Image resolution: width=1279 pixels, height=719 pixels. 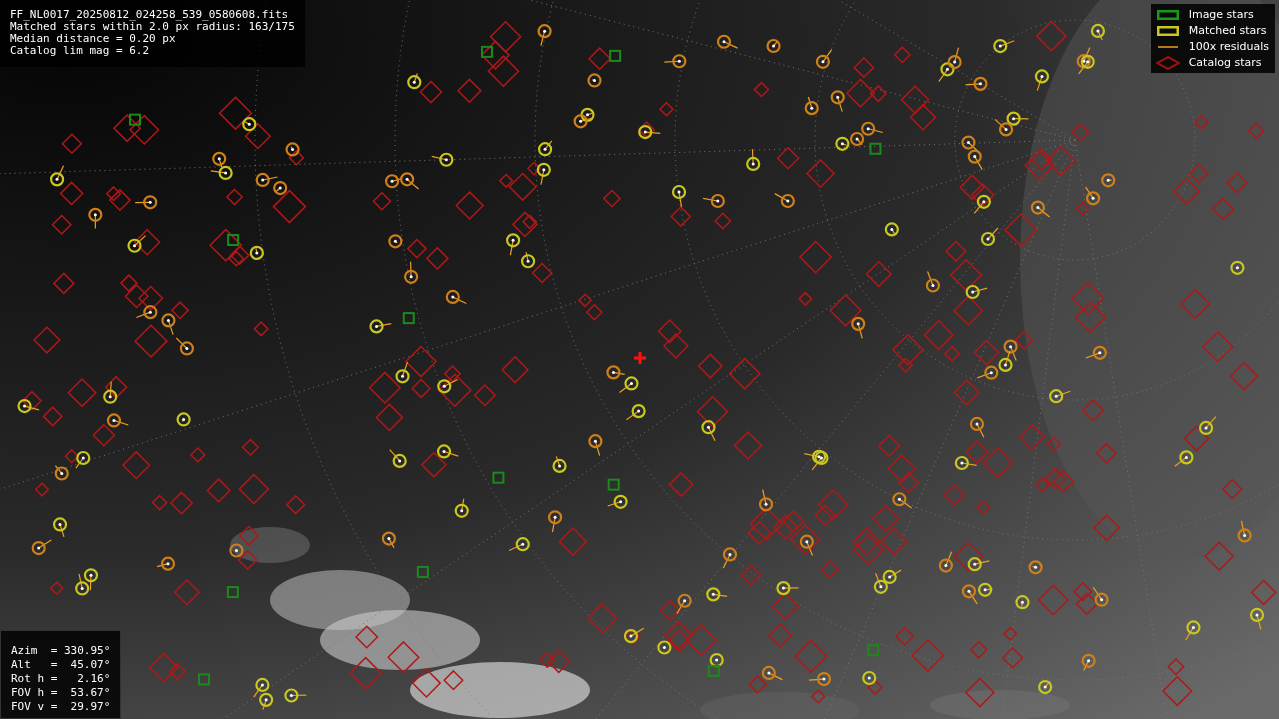 I want to click on center-cross-icon, so click(x=640, y=358).